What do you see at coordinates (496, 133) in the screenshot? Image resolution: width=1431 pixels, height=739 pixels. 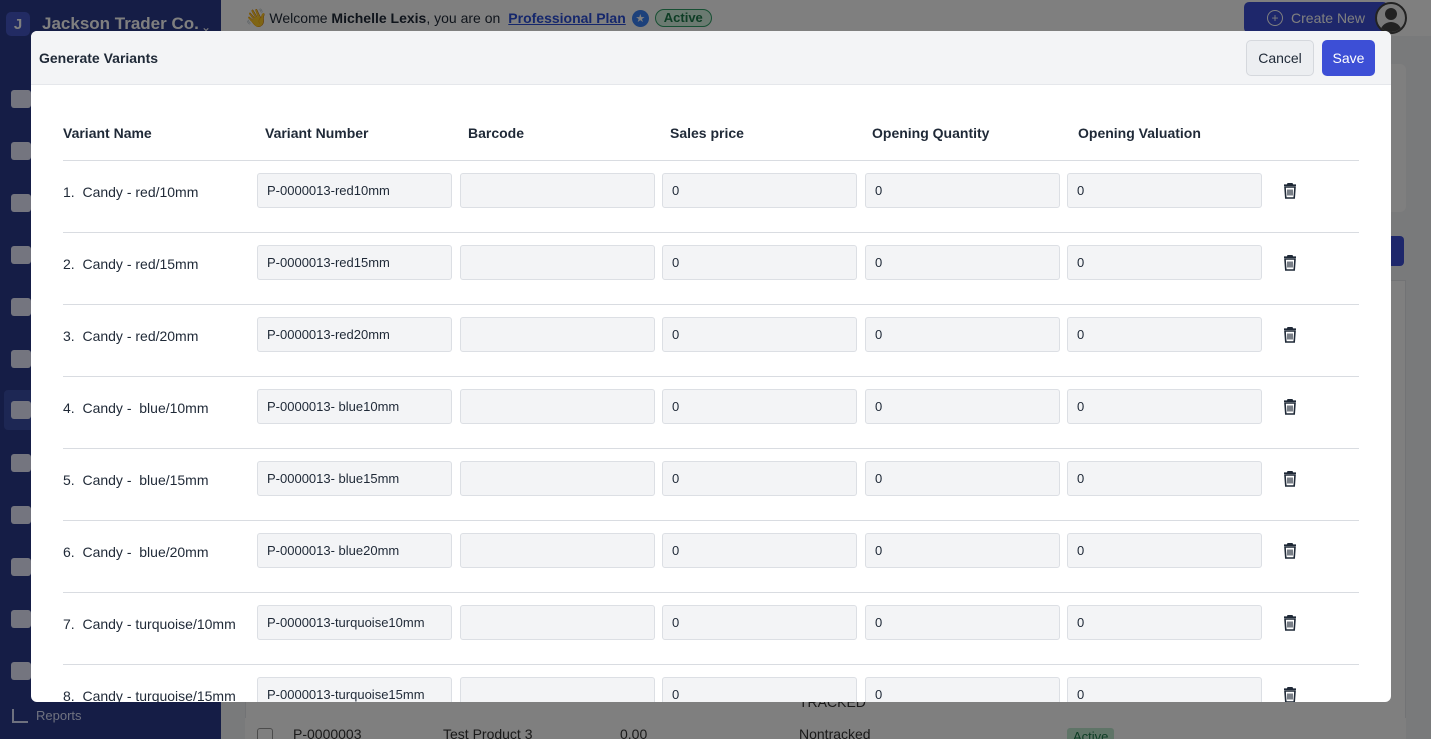 I see `column-header-barcode: Barcode` at bounding box center [496, 133].